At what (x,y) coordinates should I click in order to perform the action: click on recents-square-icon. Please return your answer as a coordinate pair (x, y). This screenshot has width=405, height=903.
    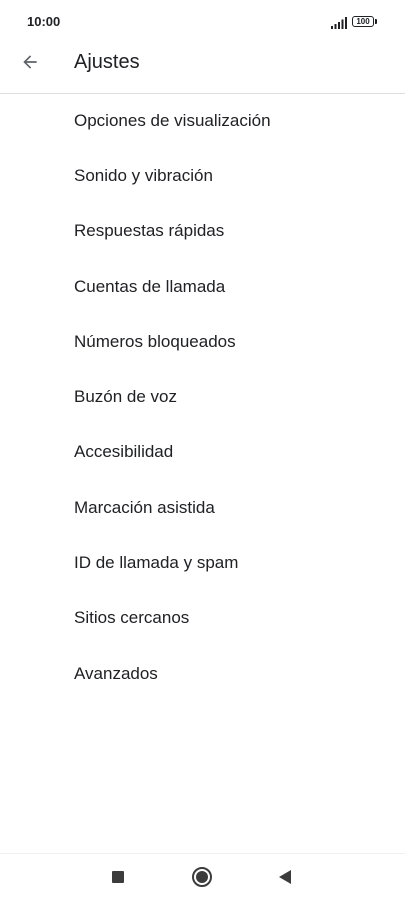
    Looking at the image, I should click on (118, 879).